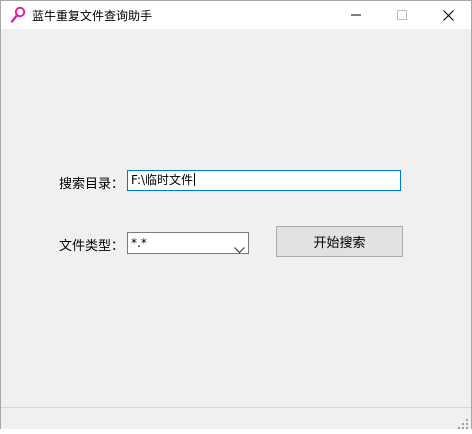 This screenshot has height=434, width=472. What do you see at coordinates (188, 243) in the screenshot?
I see `file-type-select: *.*` at bounding box center [188, 243].